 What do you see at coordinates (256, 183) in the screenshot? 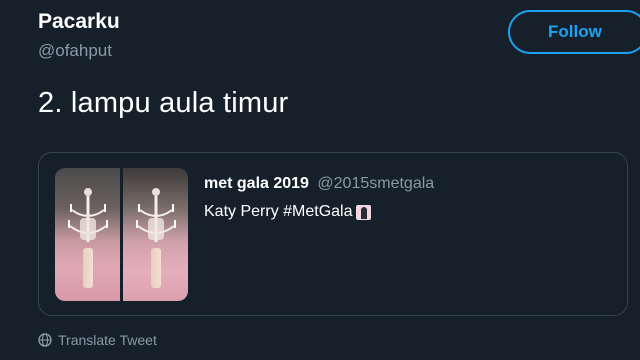
I see `quoted-display-name: met gala 2019` at bounding box center [256, 183].